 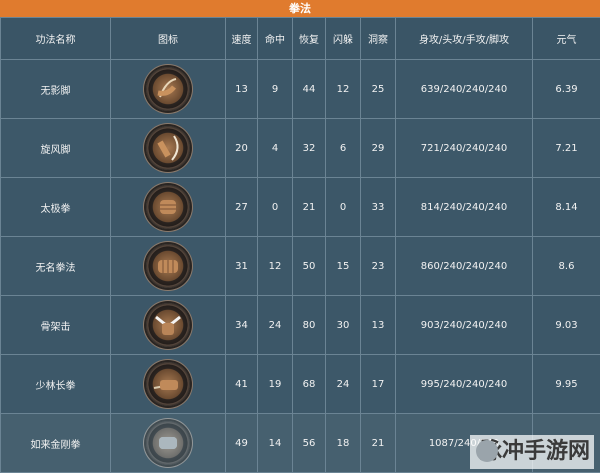 What do you see at coordinates (241, 148) in the screenshot?
I see `speed-cell: 20` at bounding box center [241, 148].